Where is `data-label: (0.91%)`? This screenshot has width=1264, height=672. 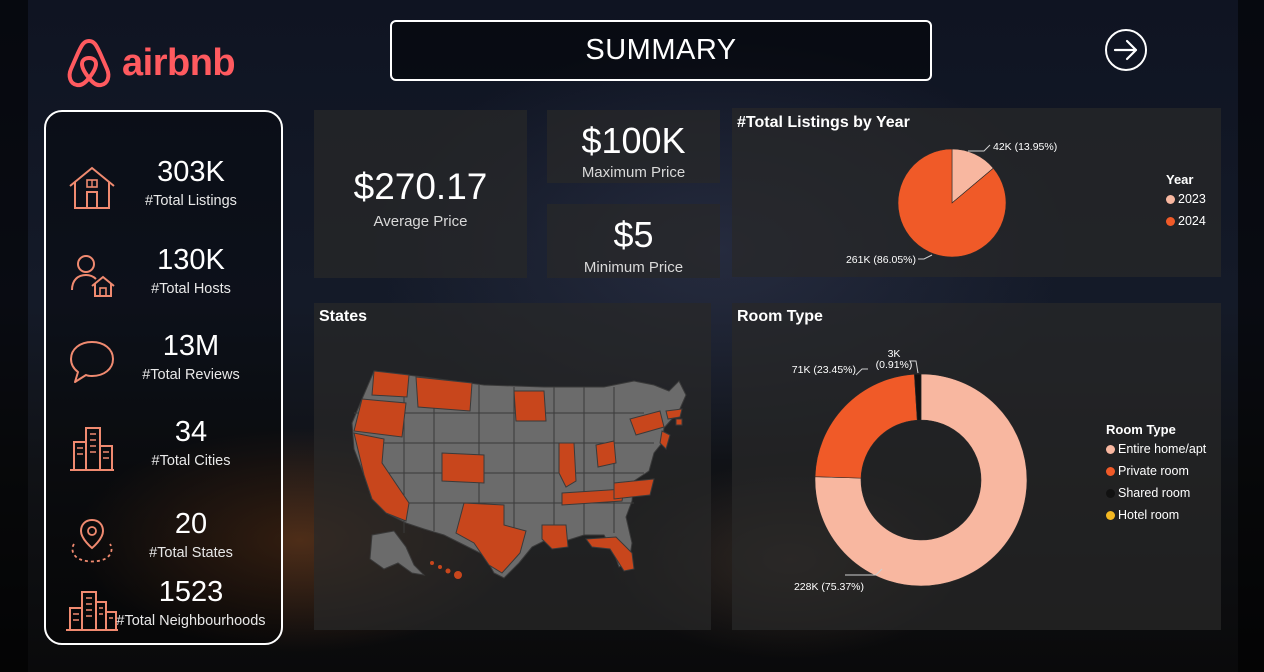 data-label: (0.91%) is located at coordinates (894, 365).